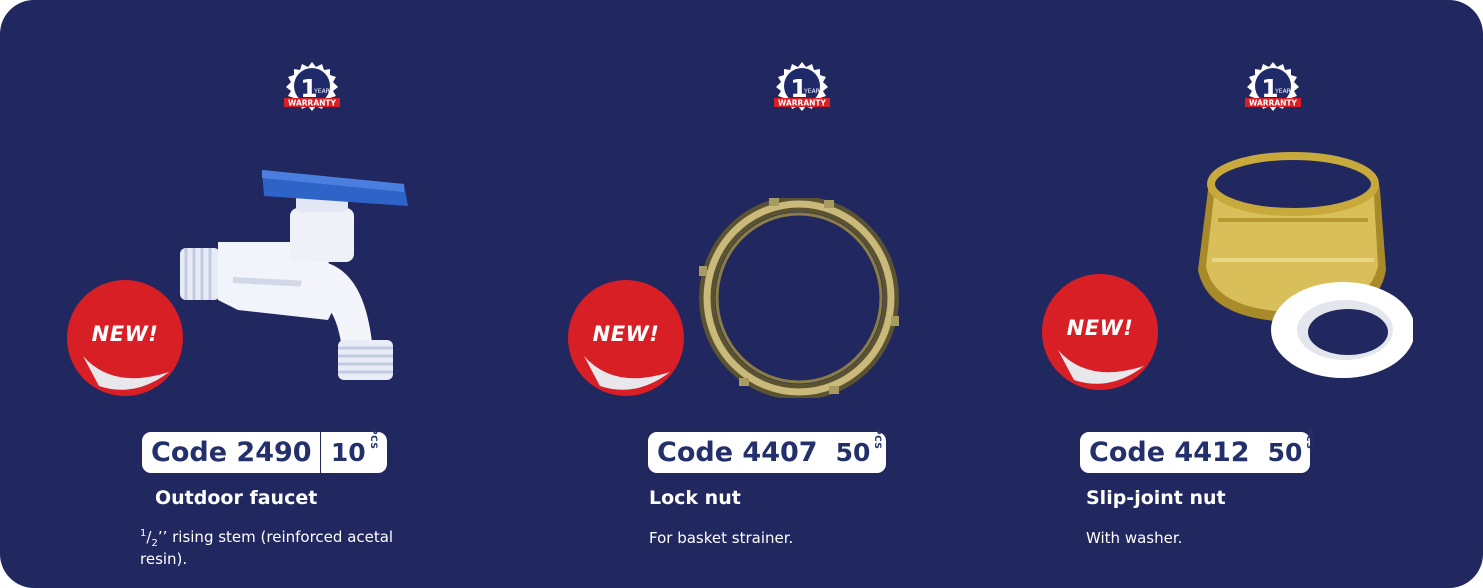 This screenshot has height=588, width=1483. What do you see at coordinates (1134, 538) in the screenshot?
I see `product-description: With washer.` at bounding box center [1134, 538].